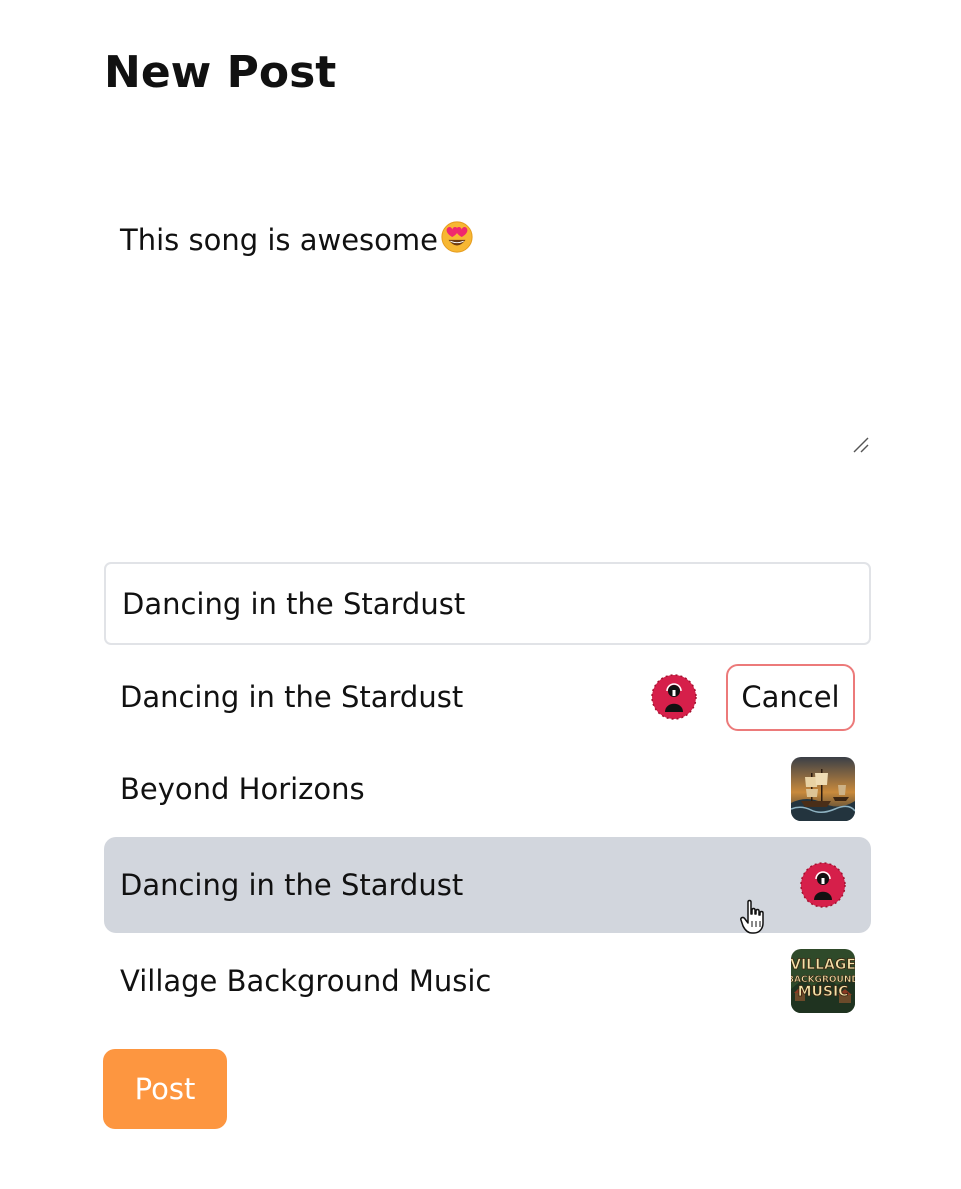 The height and width of the screenshot is (1189, 961). I want to click on village-music-art-icon: VILLAGE BACKGROUND MUSIC, so click(823, 981).